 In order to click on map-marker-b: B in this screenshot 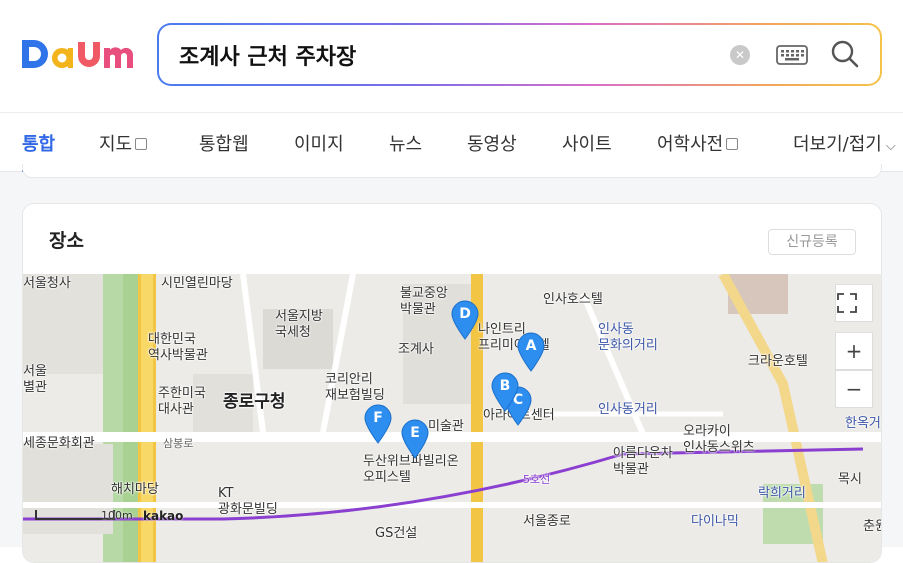, I will do `click(505, 392)`.